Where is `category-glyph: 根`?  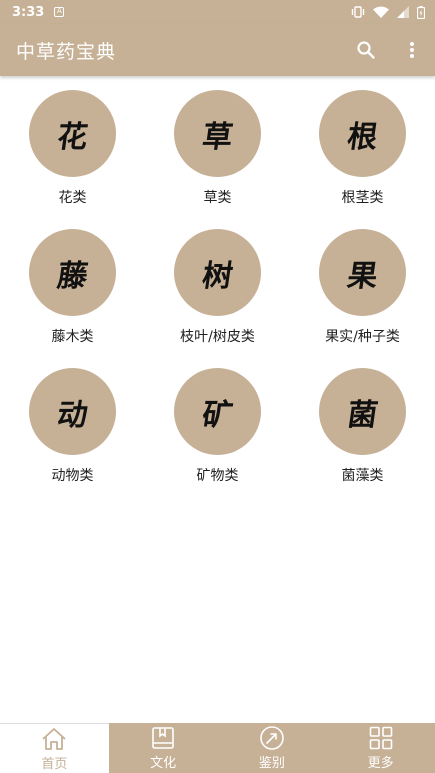
category-glyph: 根 is located at coordinates (362, 137).